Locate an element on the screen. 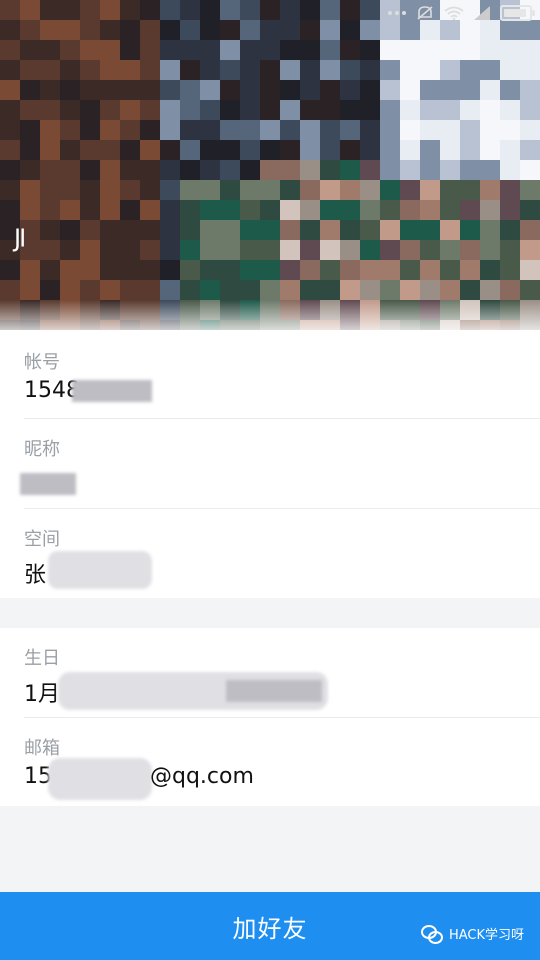 This screenshot has height=960, width=540. birthday-value: 1月 is located at coordinates (42, 694).